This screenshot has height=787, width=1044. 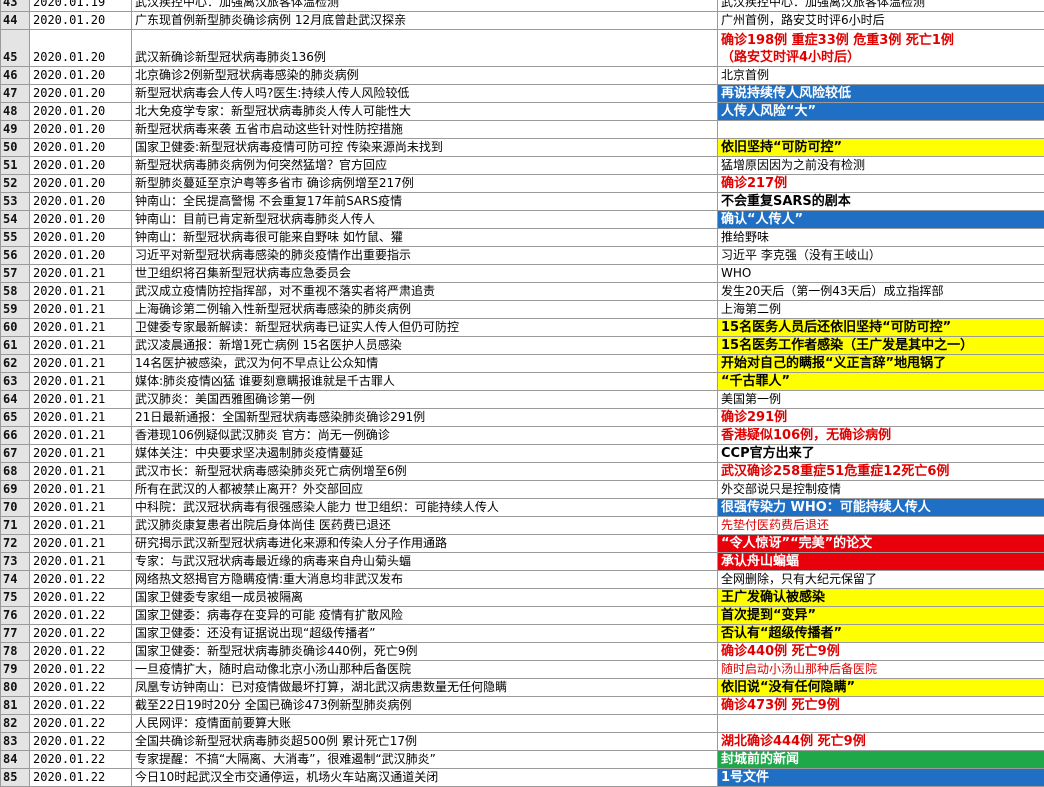 I want to click on note-cell: 人传人风险“大”, so click(x=880, y=111).